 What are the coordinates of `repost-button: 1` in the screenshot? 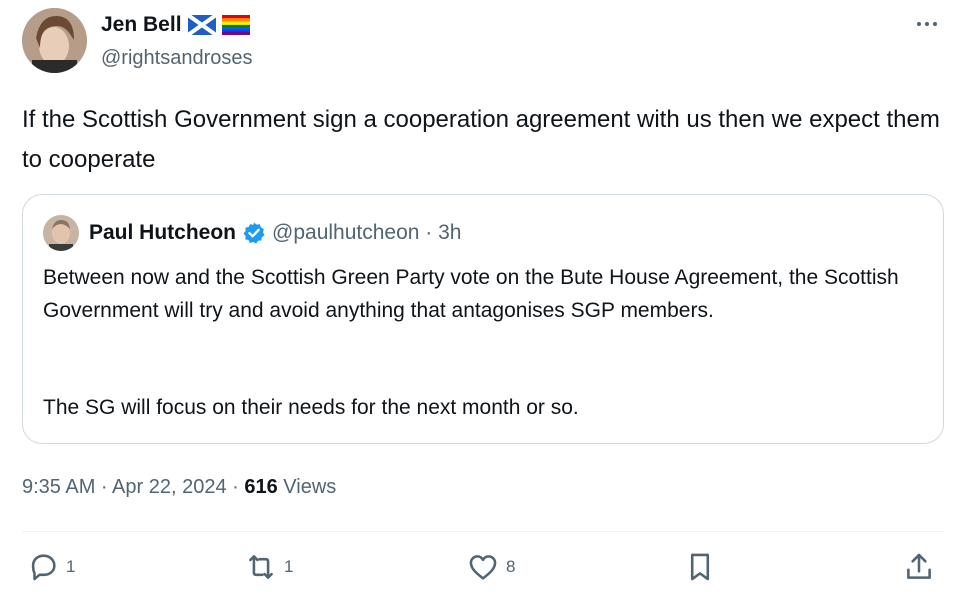 It's located at (268, 567).